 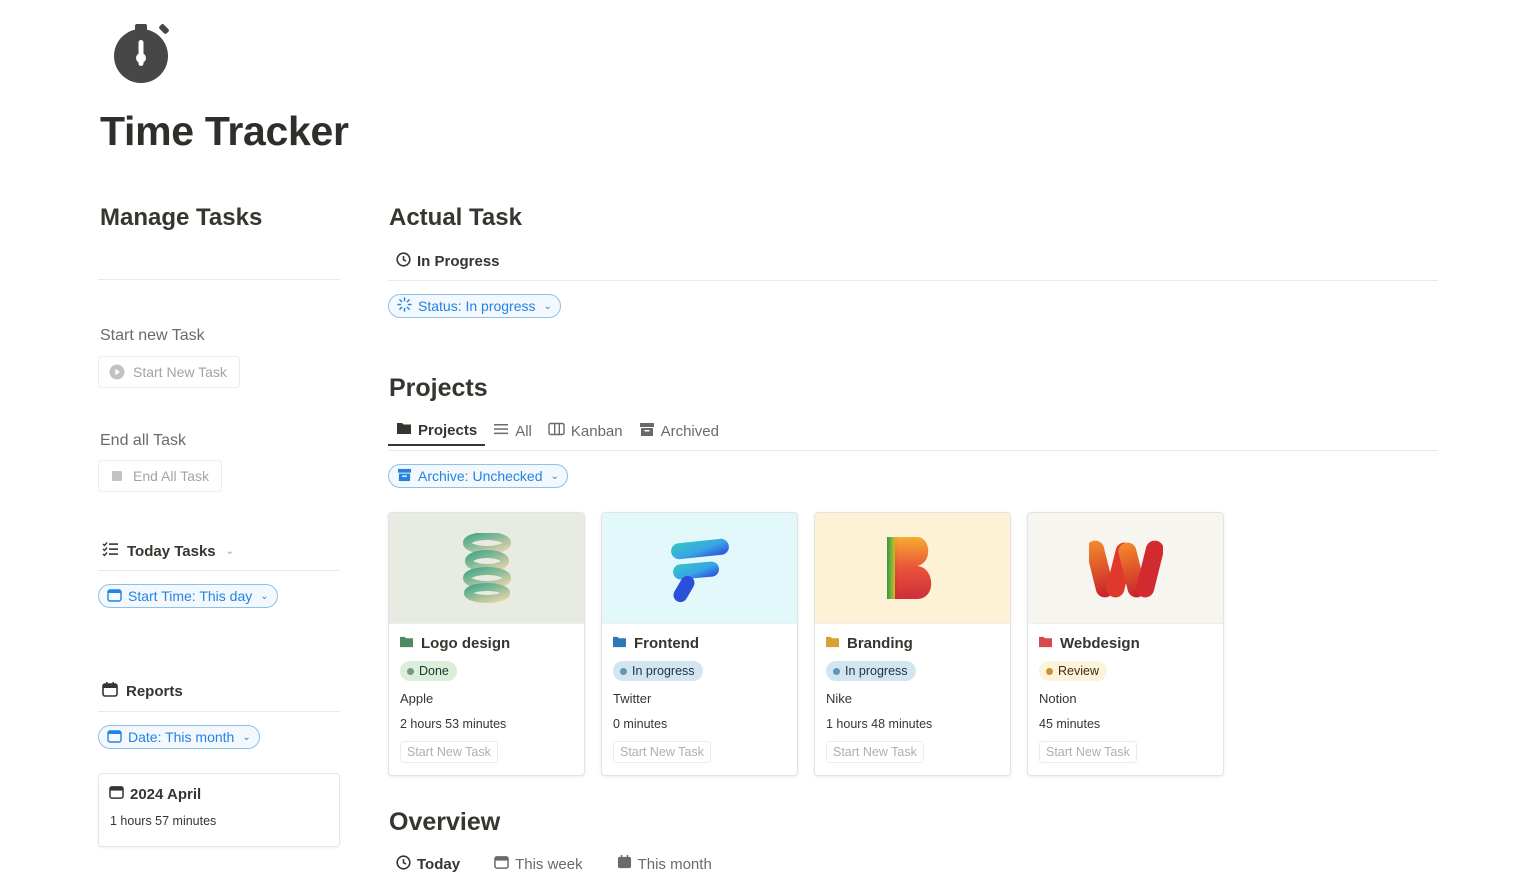 I want to click on card-title-label: Branding, so click(x=880, y=643).